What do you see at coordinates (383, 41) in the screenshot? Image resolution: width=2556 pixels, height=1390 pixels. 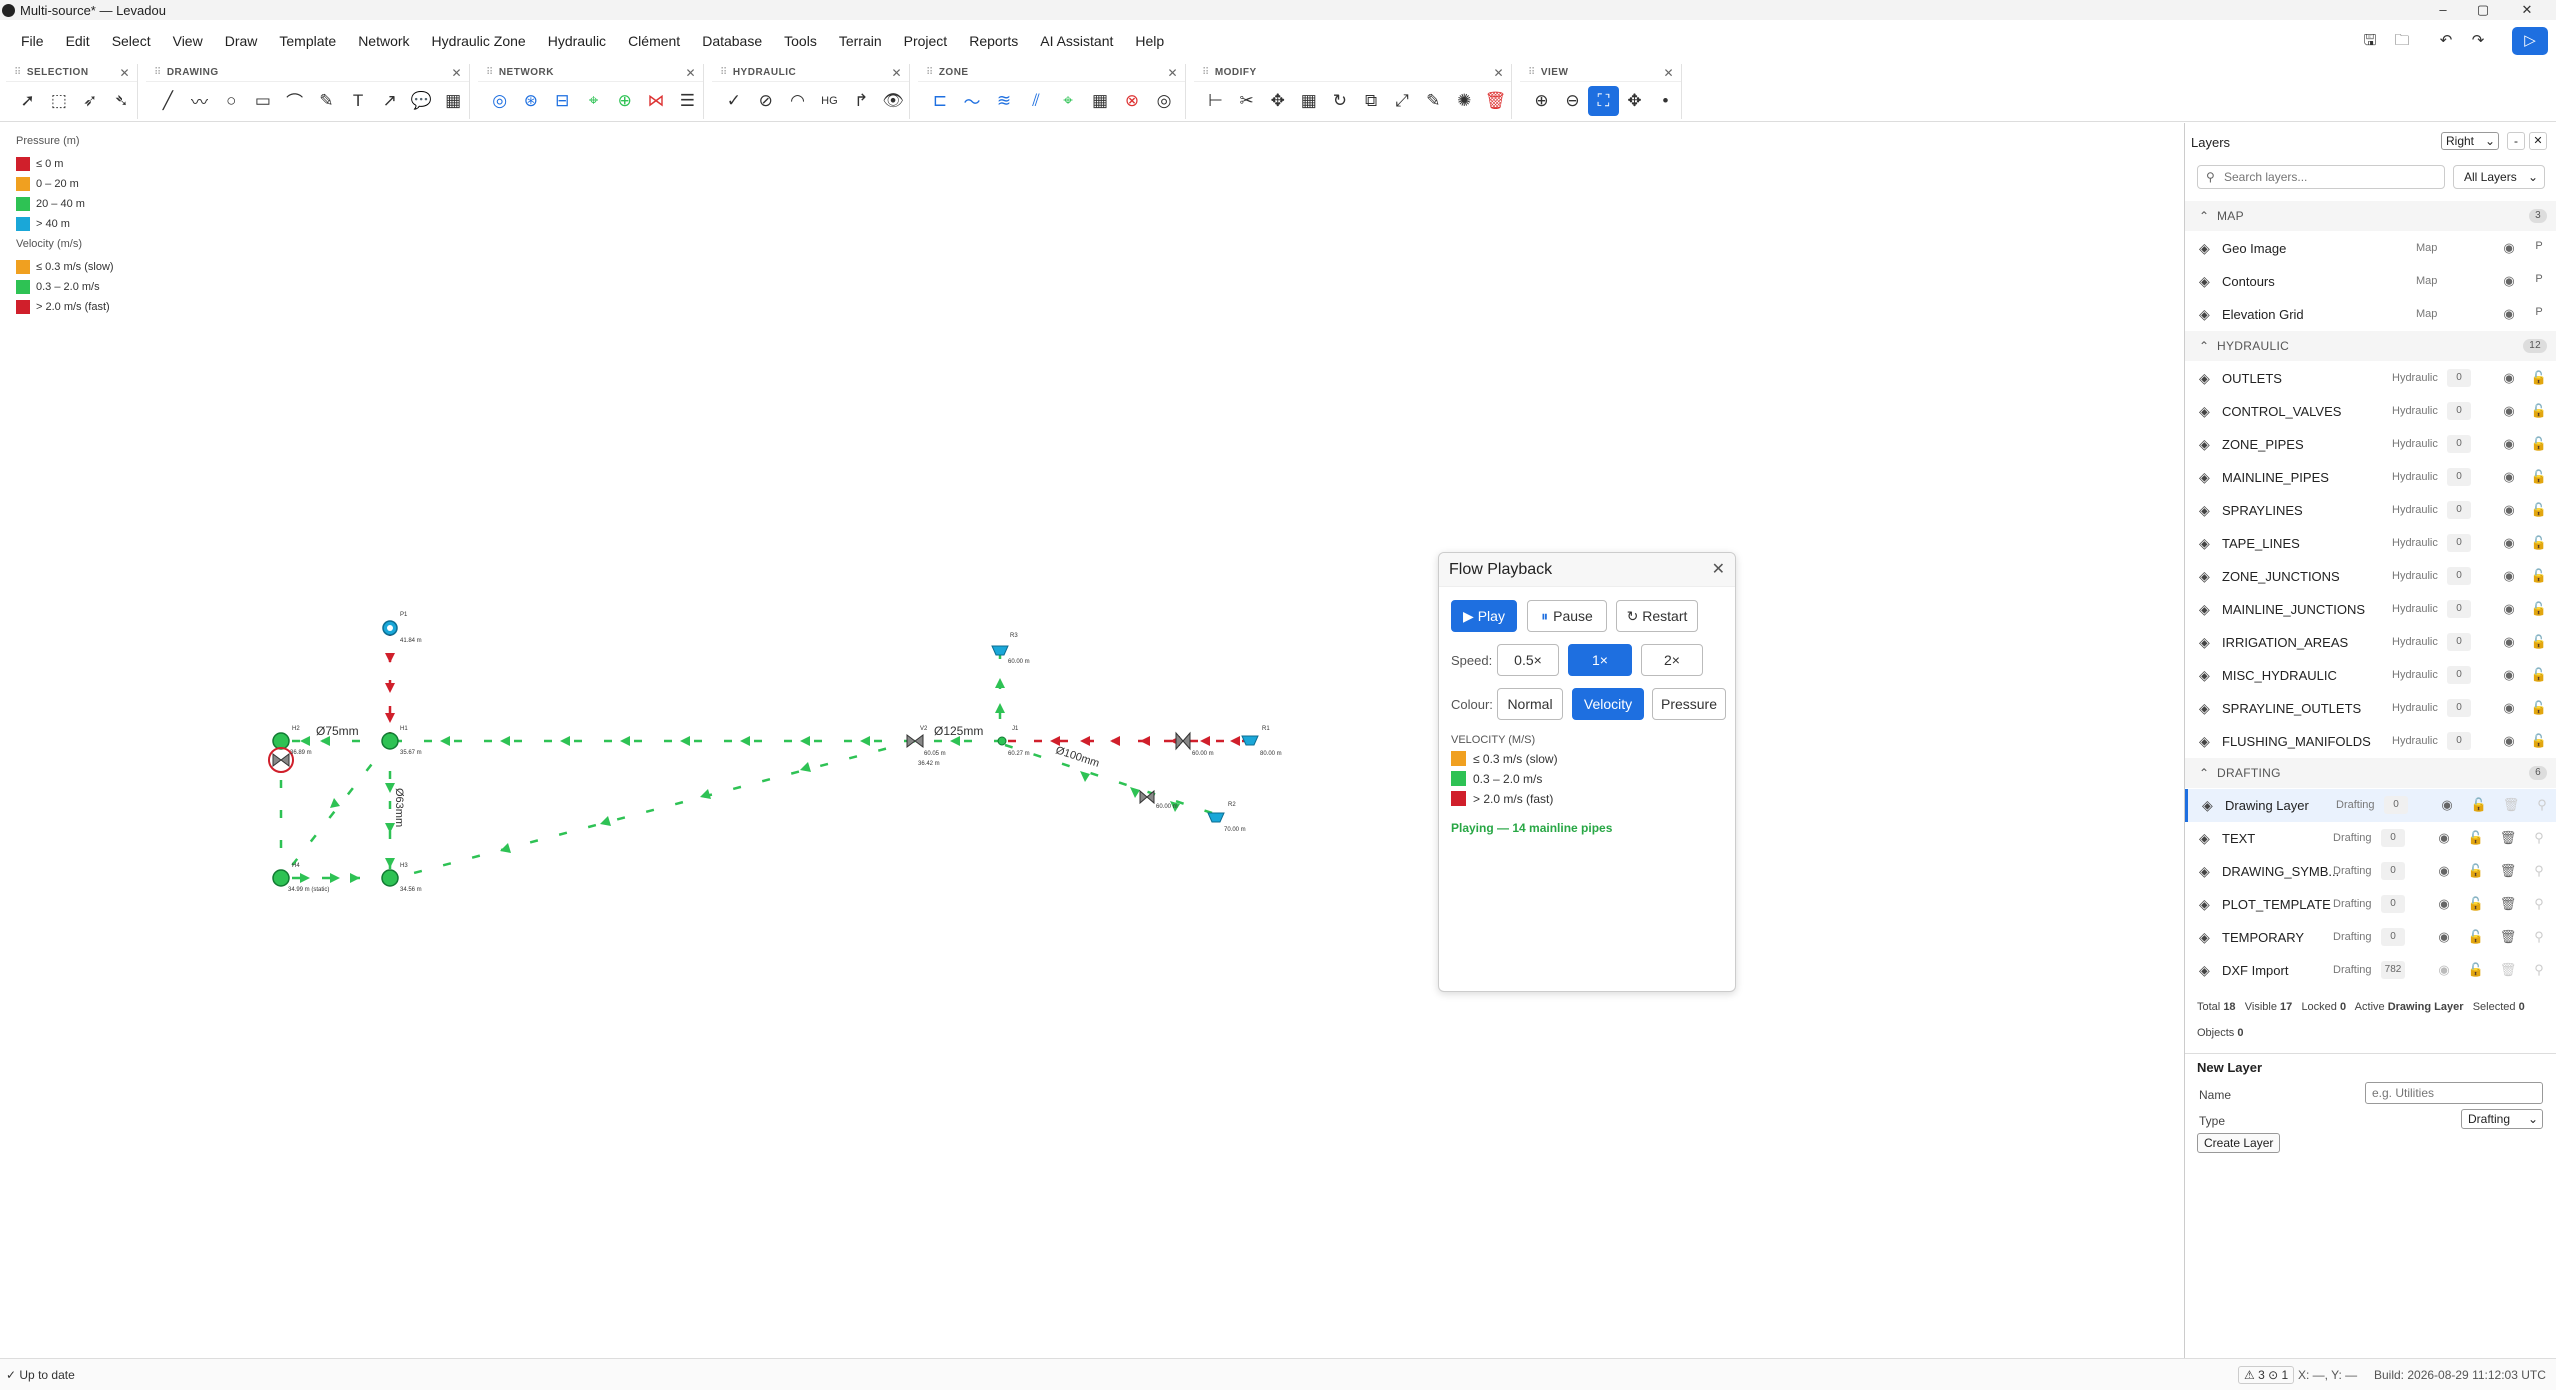 I see `menu-network: Network` at bounding box center [383, 41].